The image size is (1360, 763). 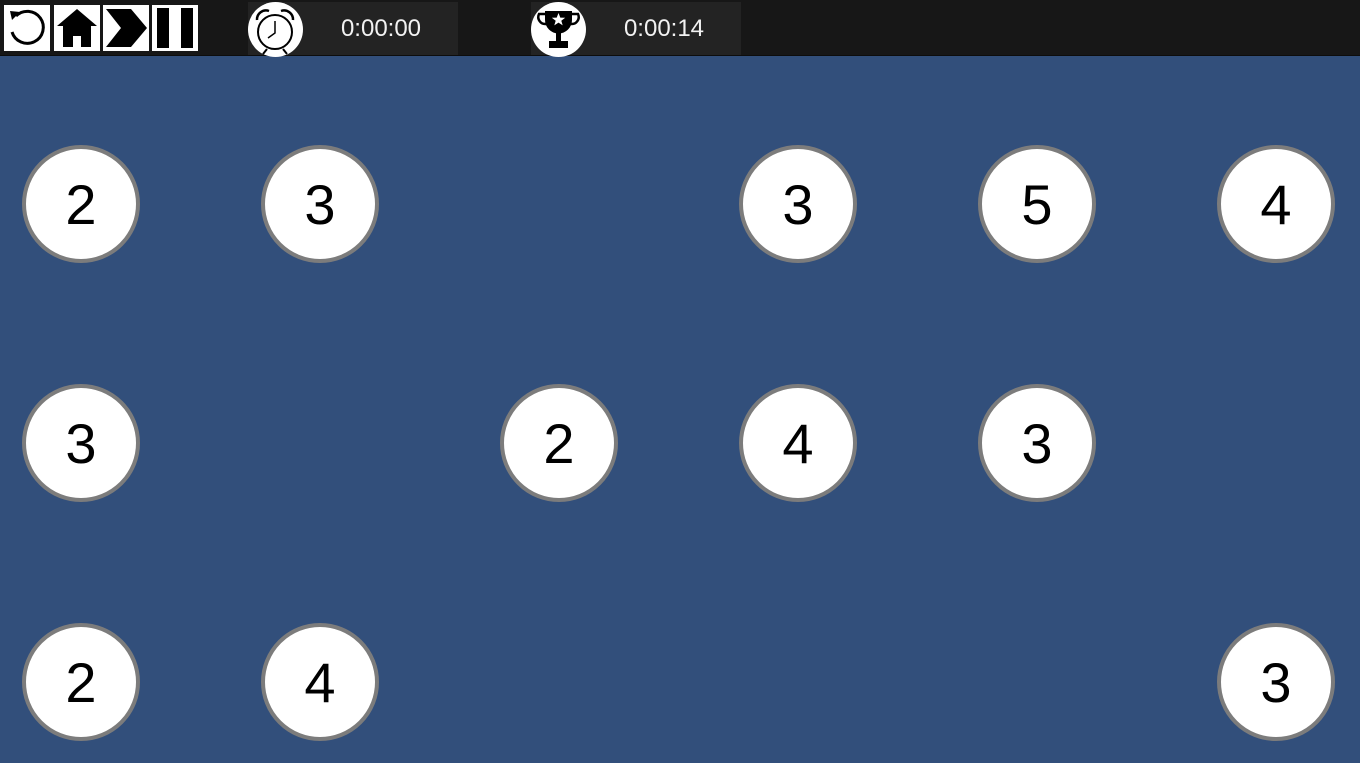 I want to click on pause-button, so click(x=175, y=28).